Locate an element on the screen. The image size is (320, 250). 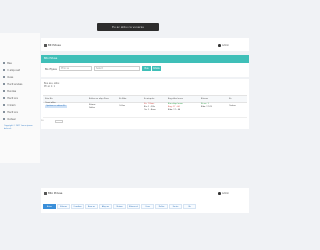
search-button: Bus is located at coordinates (146, 68).